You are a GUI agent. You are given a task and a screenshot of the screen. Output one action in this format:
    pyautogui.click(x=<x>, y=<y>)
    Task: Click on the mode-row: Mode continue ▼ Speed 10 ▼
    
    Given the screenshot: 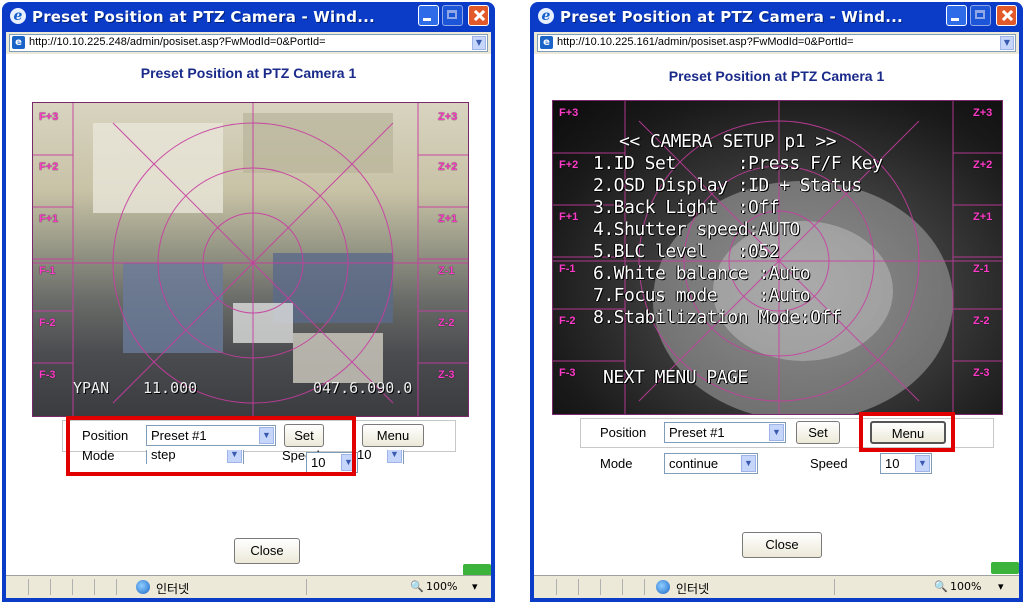 What is the action you would take?
    pyautogui.click(x=787, y=464)
    